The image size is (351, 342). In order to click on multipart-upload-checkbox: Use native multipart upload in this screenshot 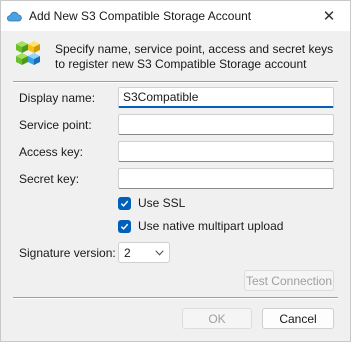, I will do `click(200, 226)`.